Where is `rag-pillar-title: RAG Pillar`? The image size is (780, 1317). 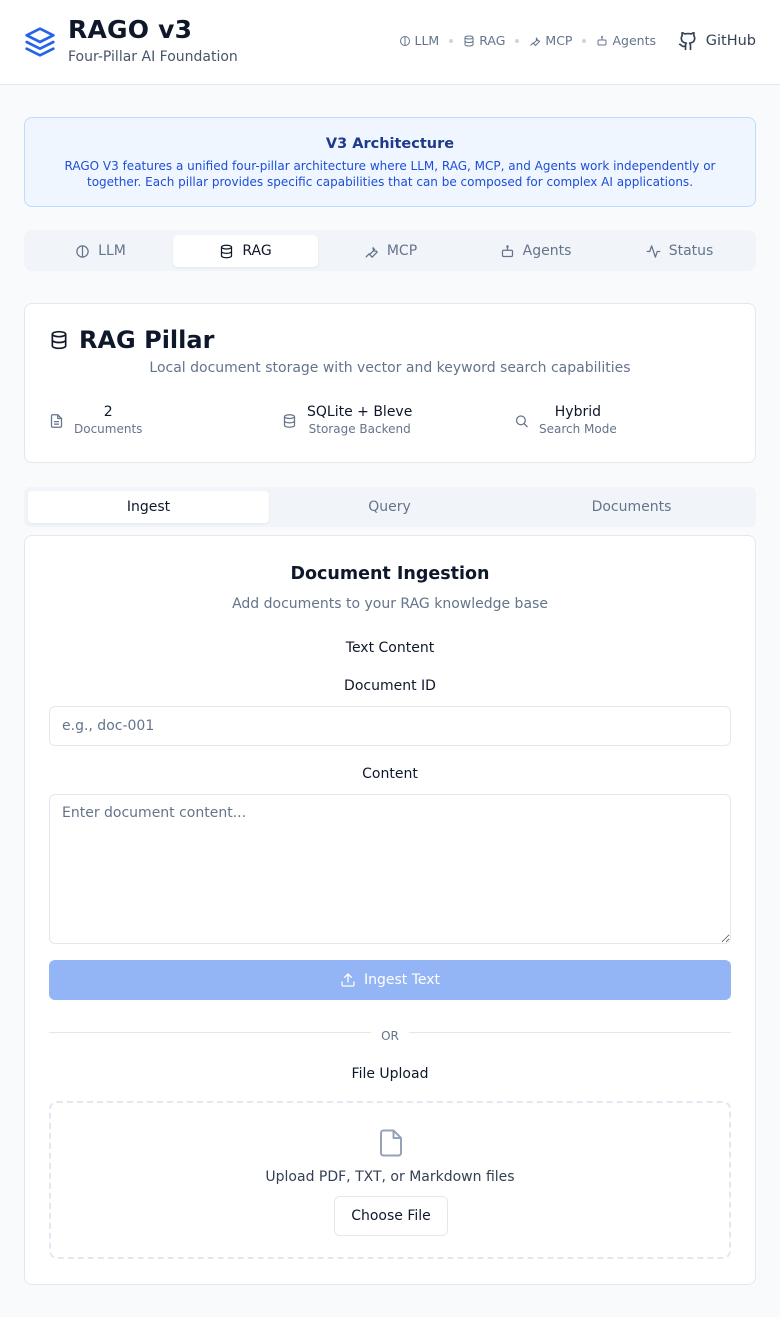
rag-pillar-title: RAG Pillar is located at coordinates (131, 340).